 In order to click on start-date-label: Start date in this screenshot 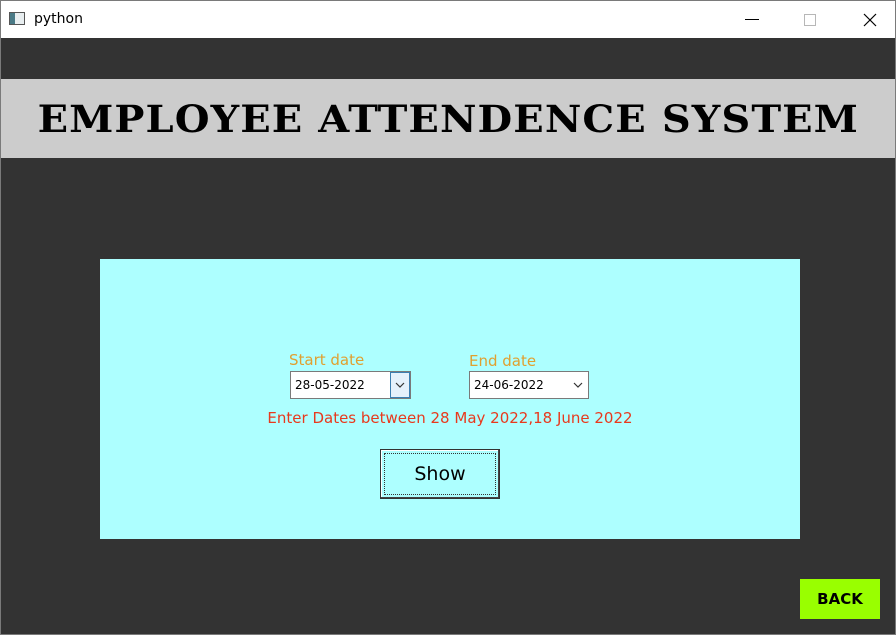, I will do `click(327, 360)`.